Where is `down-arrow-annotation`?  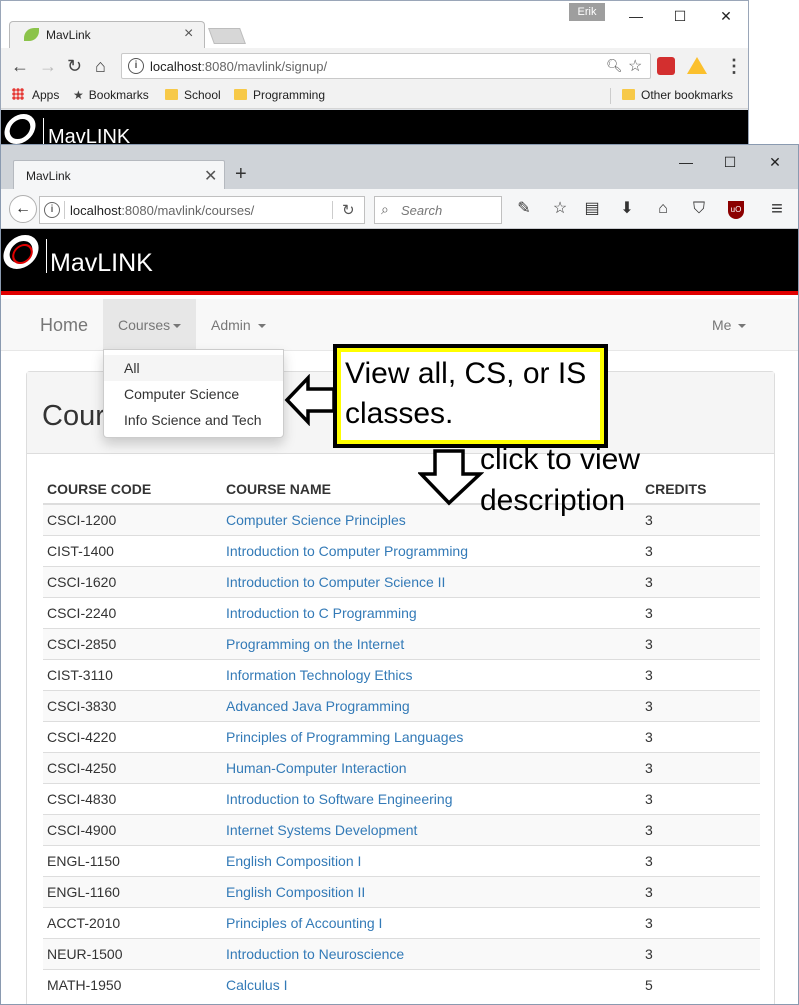
down-arrow-annotation is located at coordinates (451, 477).